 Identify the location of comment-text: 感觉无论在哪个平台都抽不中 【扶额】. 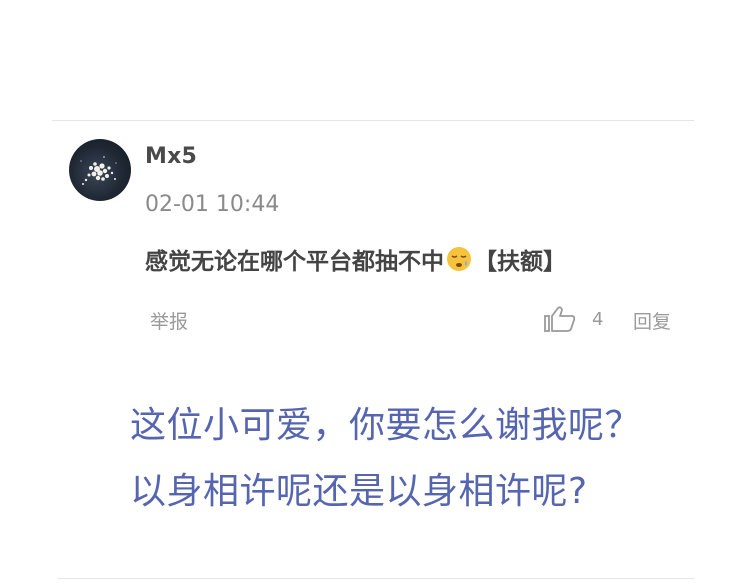
(355, 259).